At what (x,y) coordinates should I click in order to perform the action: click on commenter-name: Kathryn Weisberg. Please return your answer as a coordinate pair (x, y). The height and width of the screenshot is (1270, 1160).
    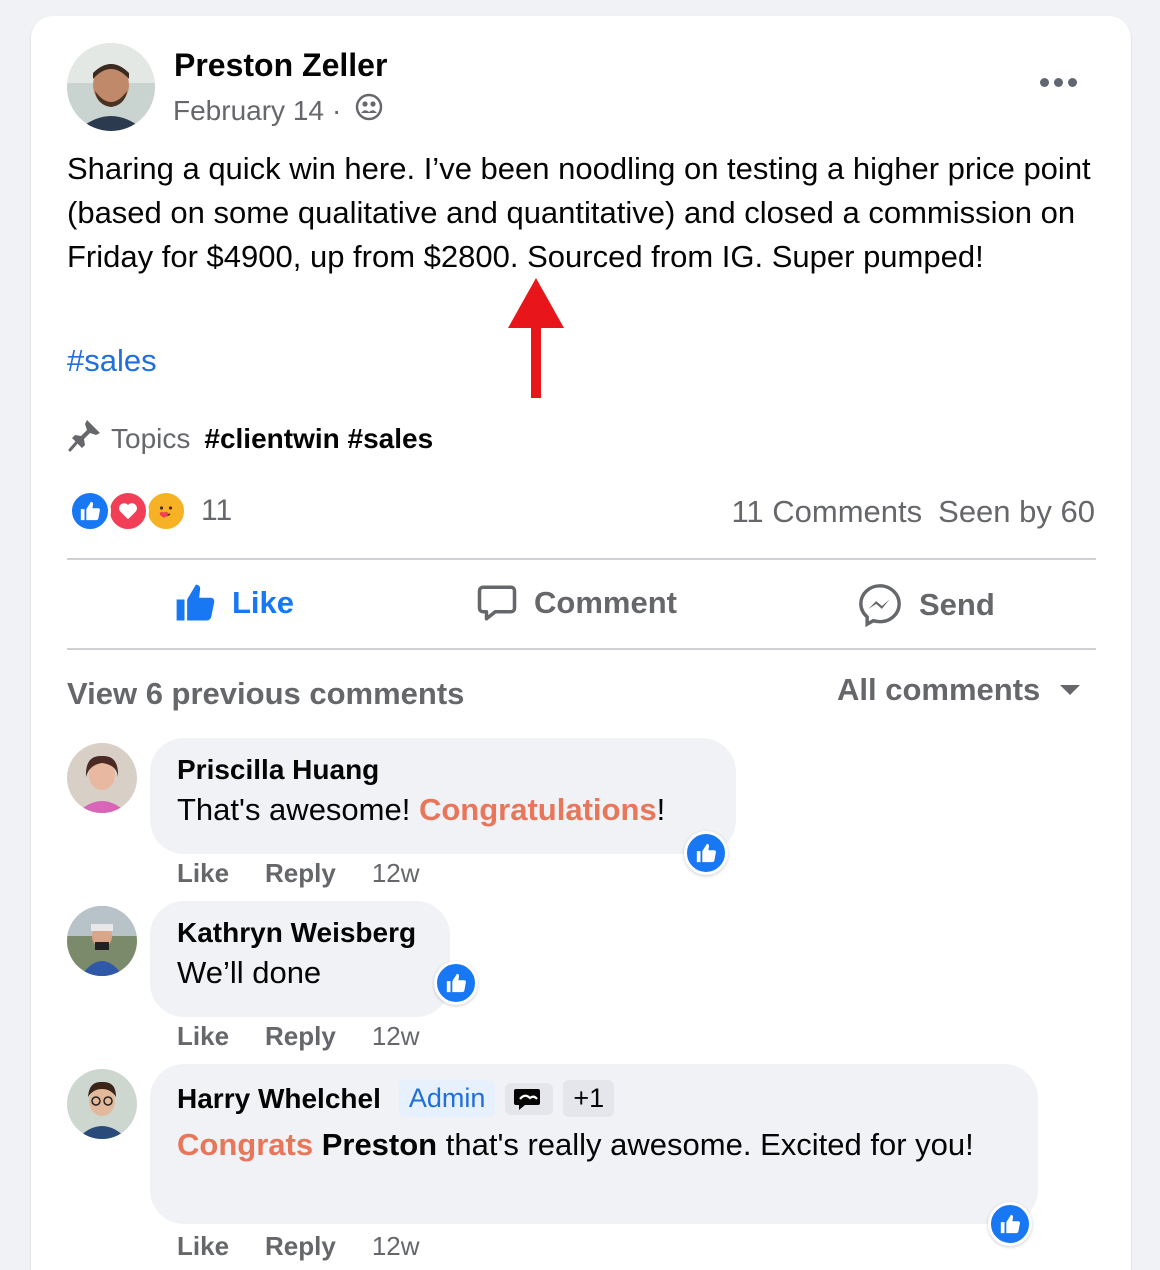
    Looking at the image, I should click on (300, 933).